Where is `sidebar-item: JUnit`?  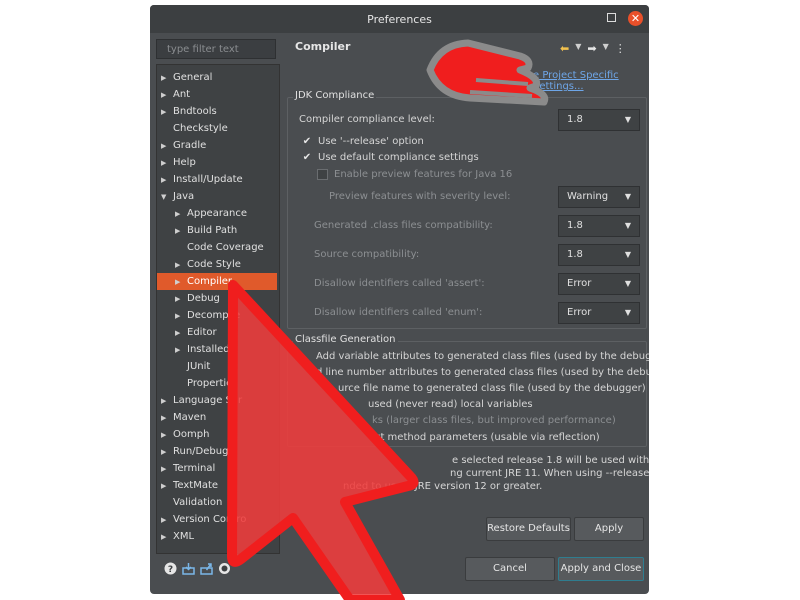 sidebar-item: JUnit is located at coordinates (217, 366).